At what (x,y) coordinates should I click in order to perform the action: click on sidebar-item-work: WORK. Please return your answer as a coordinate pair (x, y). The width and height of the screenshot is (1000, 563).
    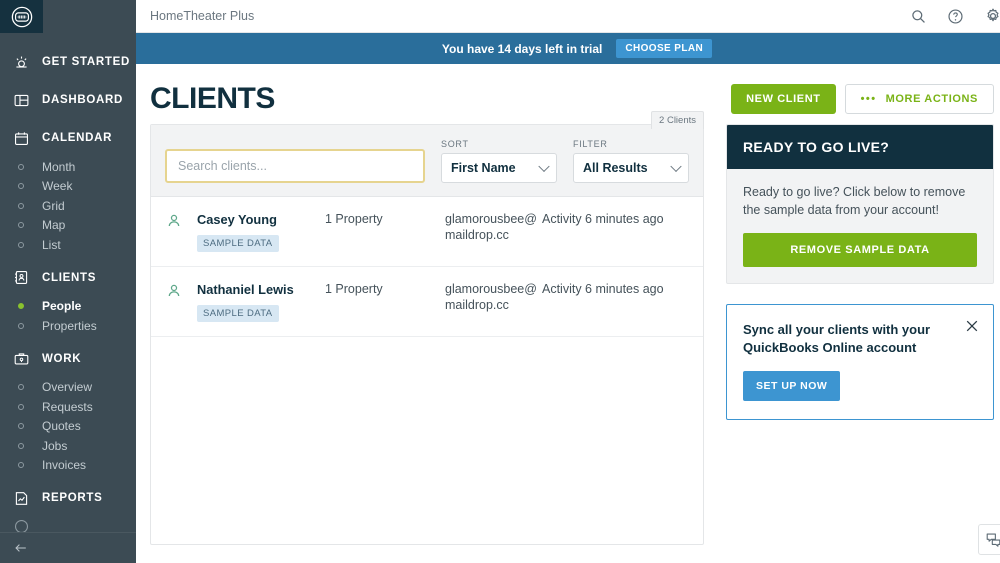
    Looking at the image, I should click on (68, 359).